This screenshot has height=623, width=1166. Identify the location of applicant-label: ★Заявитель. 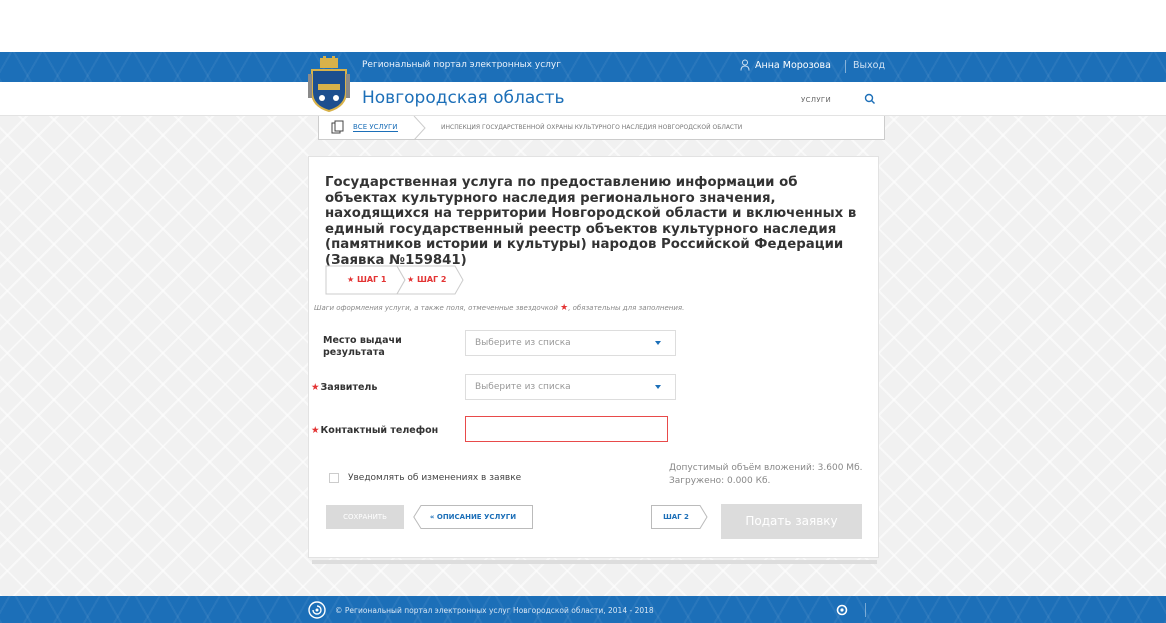
(344, 388).